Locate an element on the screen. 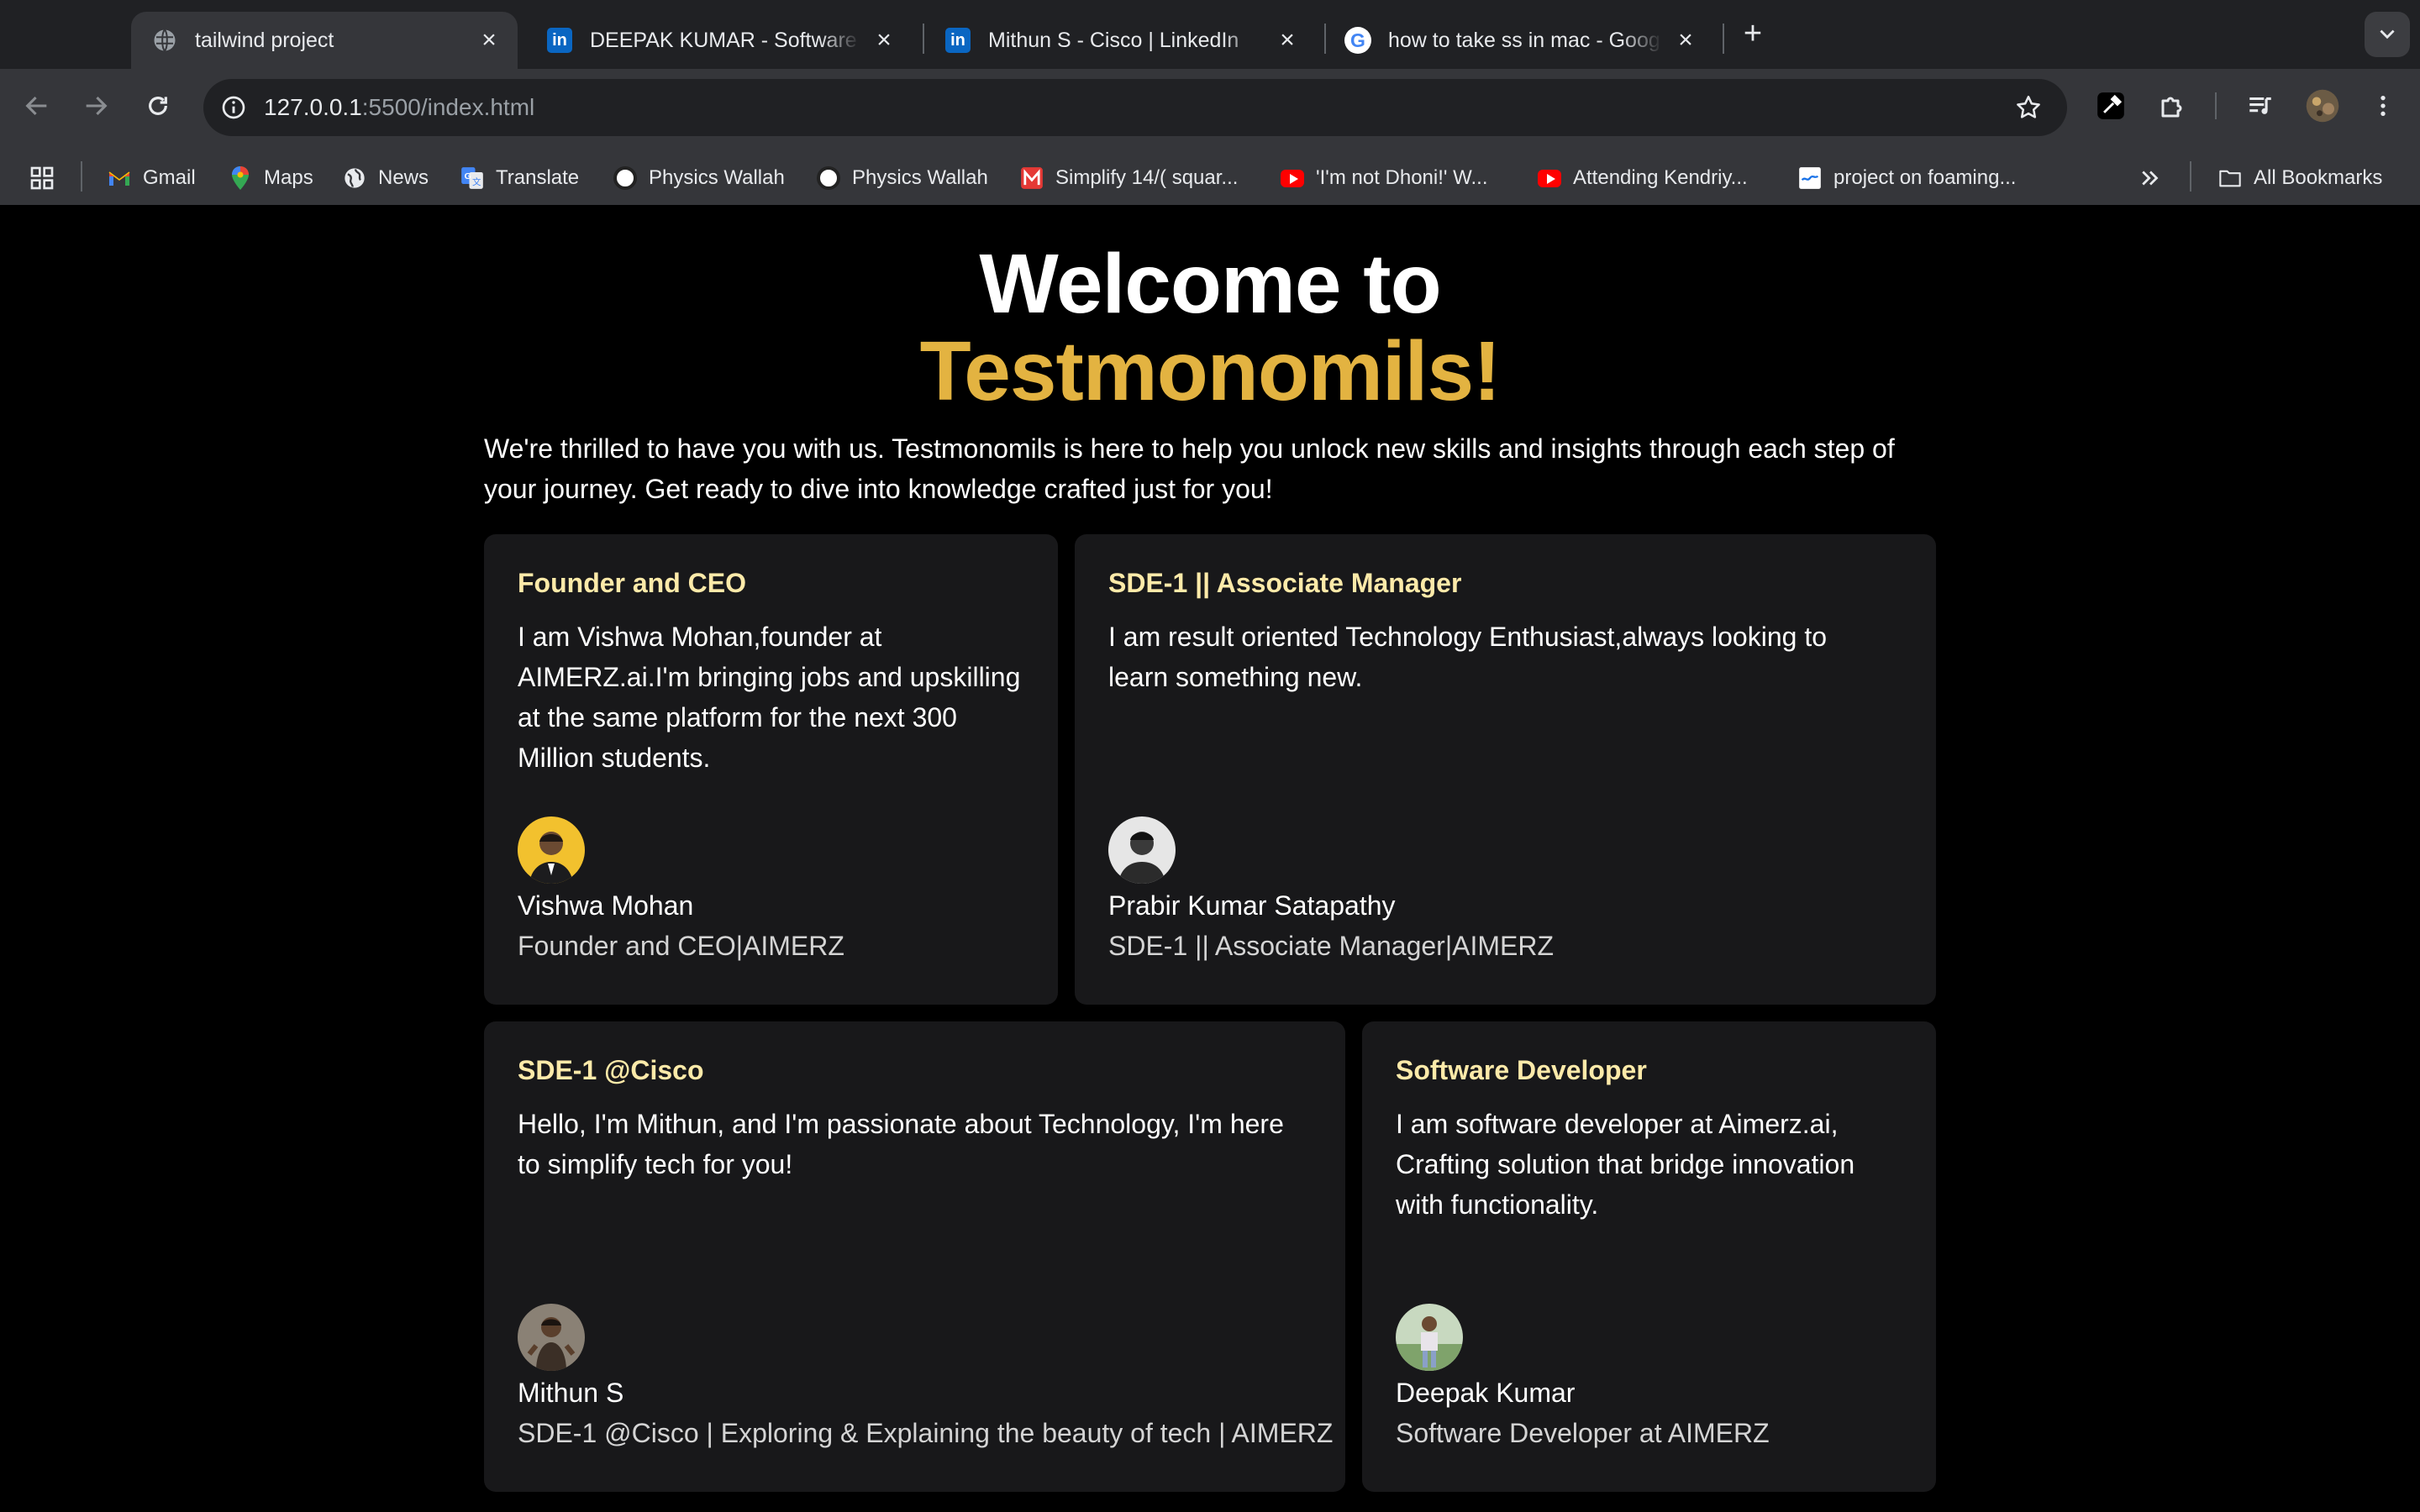 The image size is (2420, 1512). reload-button is located at coordinates (158, 106).